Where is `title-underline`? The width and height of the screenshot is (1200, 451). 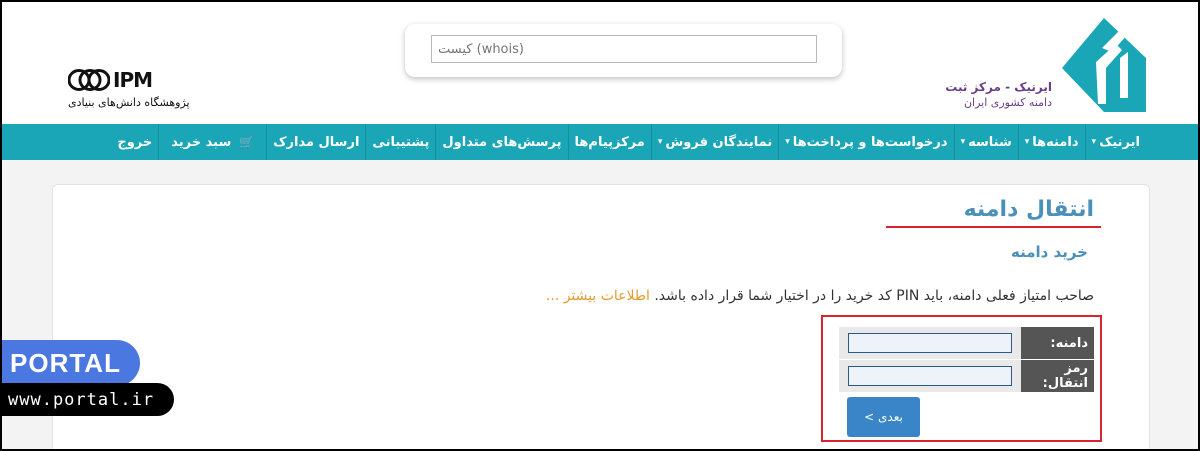 title-underline is located at coordinates (993, 227).